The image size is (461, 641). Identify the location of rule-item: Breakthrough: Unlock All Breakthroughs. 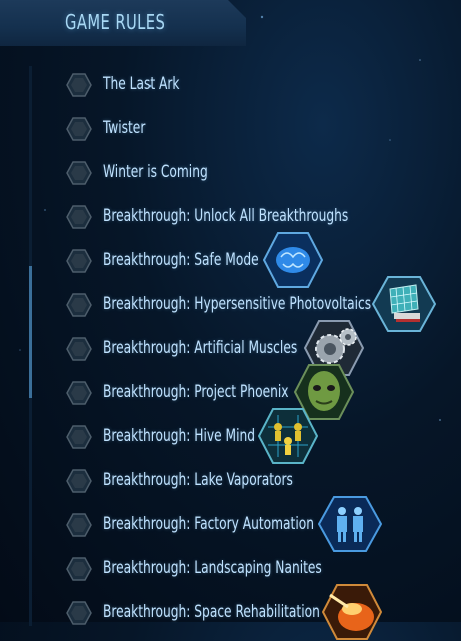
(230, 216).